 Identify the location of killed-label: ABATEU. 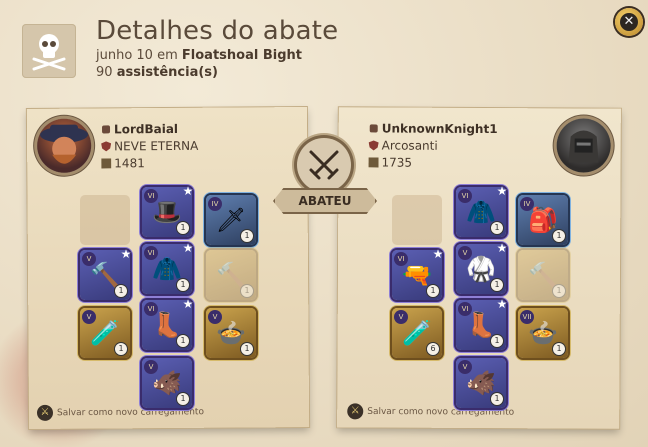
(325, 201).